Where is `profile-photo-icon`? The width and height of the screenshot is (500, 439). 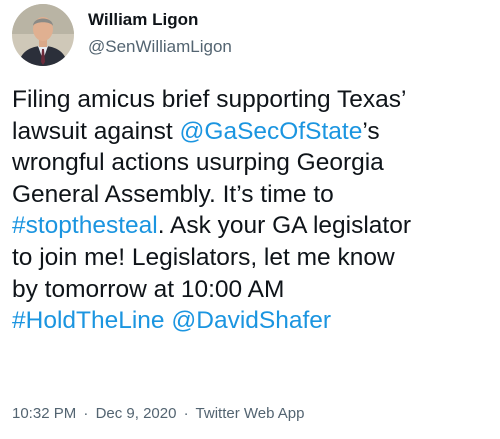 profile-photo-icon is located at coordinates (43, 35).